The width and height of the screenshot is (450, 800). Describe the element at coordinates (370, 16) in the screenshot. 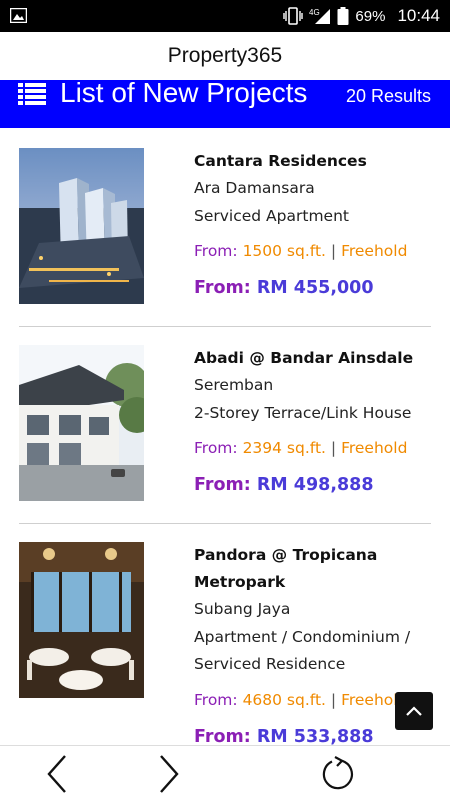

I see `battery-percent: 69%` at that location.